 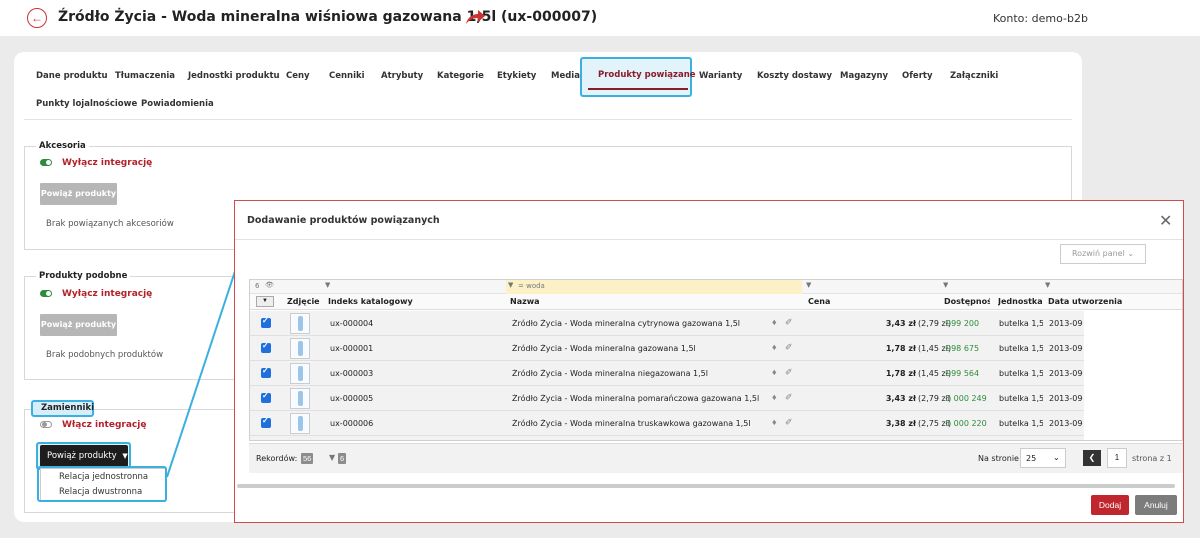 I want to click on tab-related-products: Produkty powiązane, so click(x=647, y=75).